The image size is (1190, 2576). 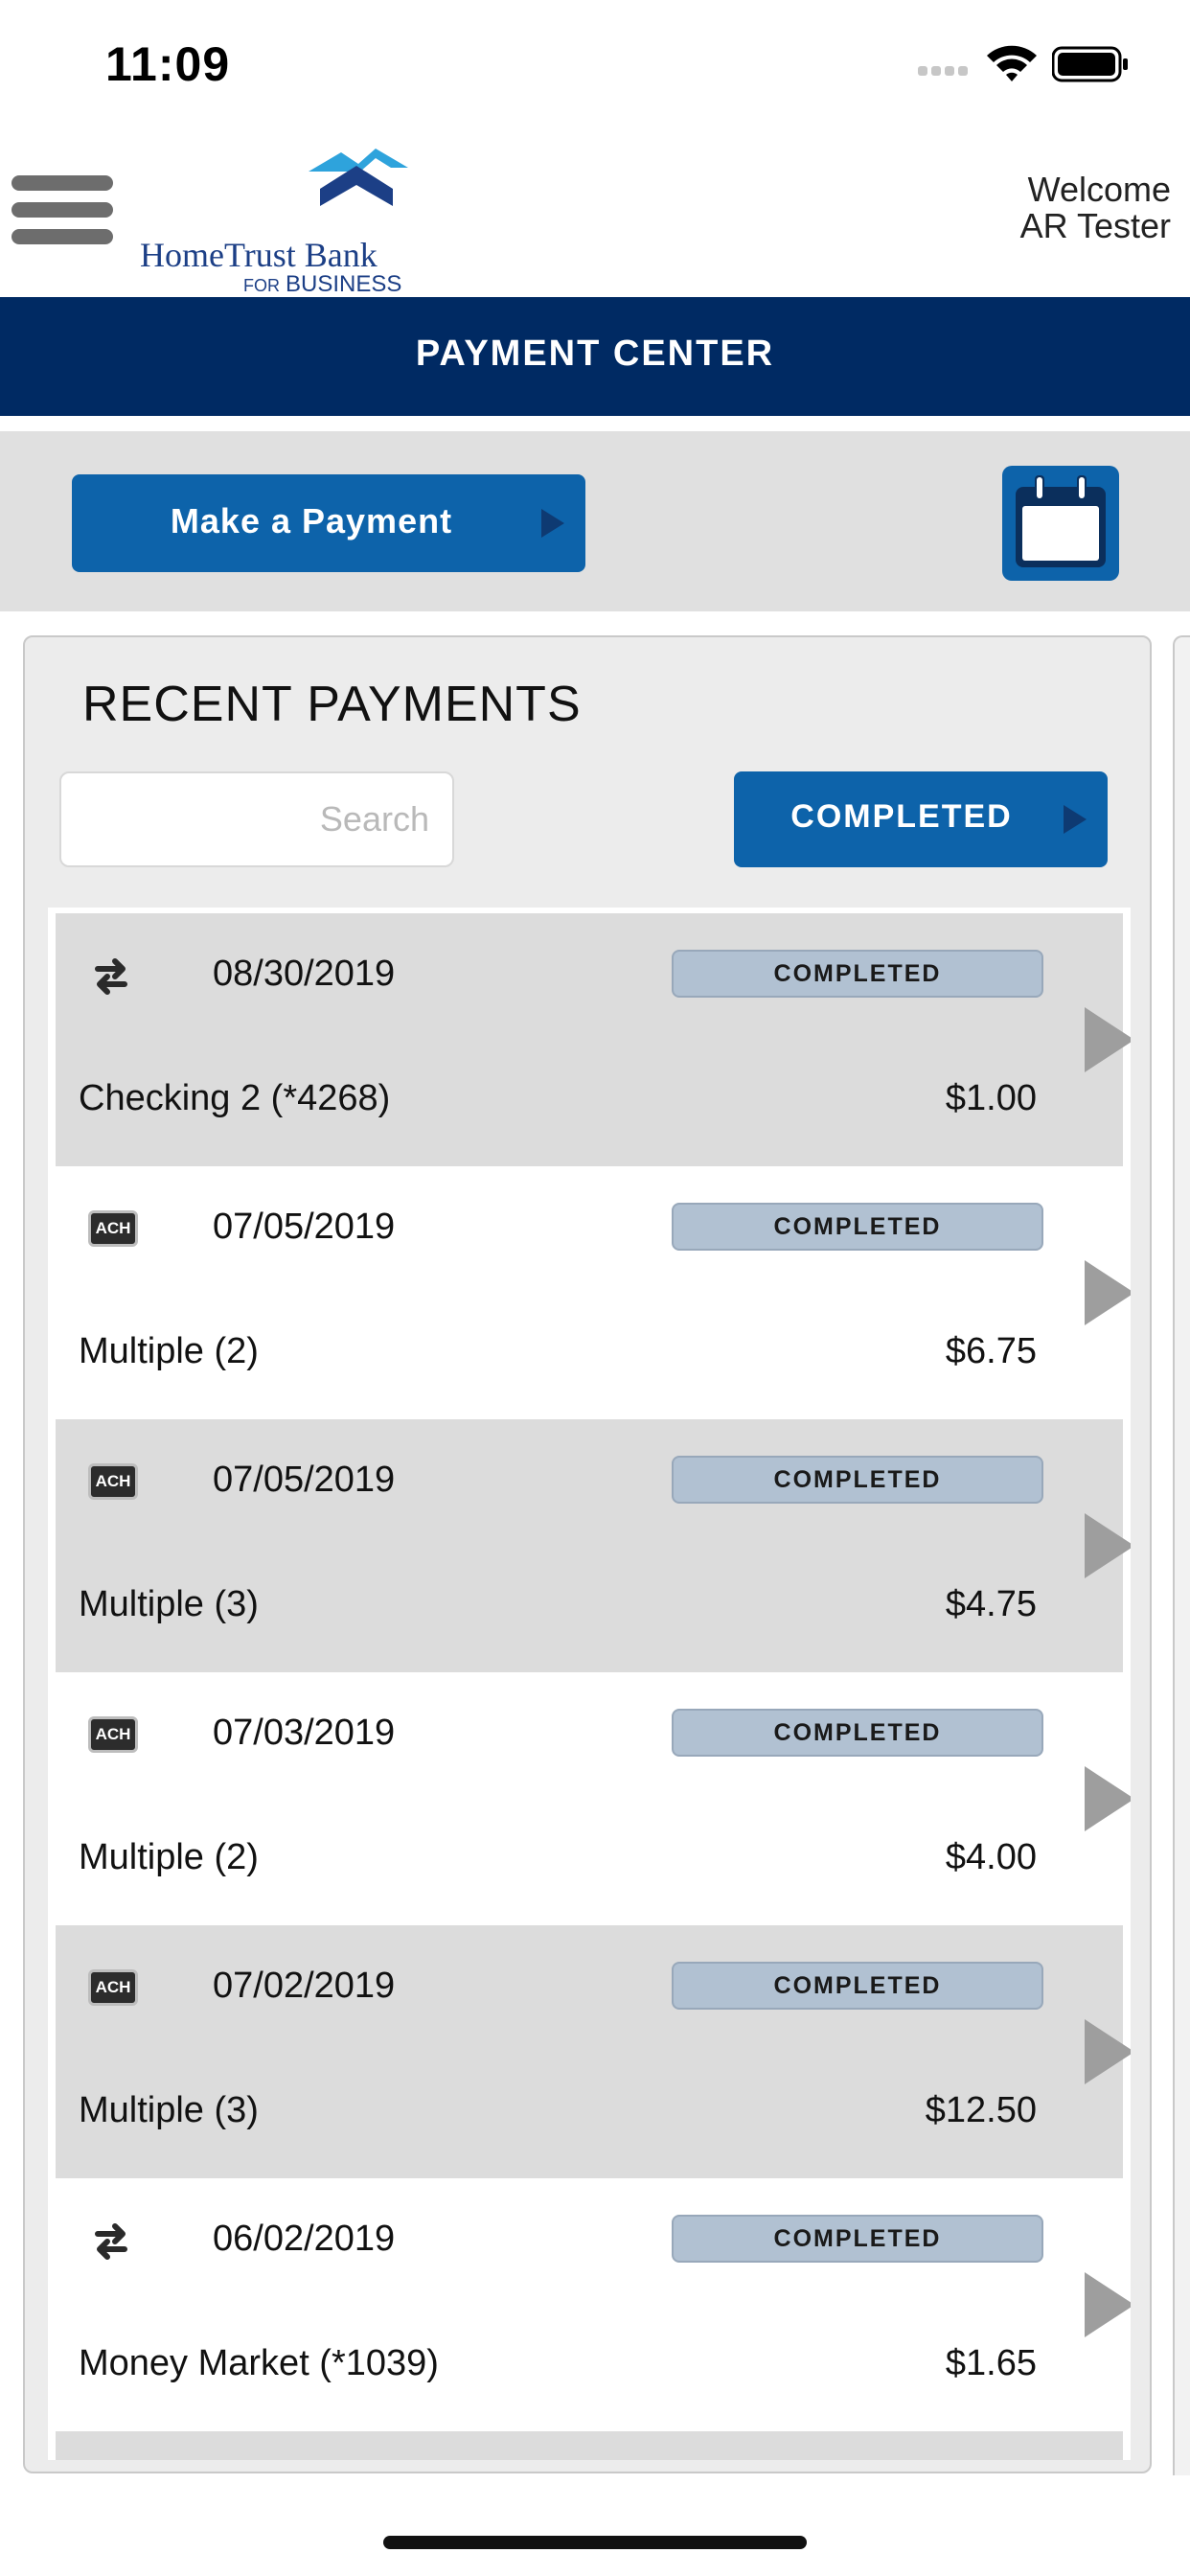 I want to click on status-bar: 11:09, so click(x=595, y=64).